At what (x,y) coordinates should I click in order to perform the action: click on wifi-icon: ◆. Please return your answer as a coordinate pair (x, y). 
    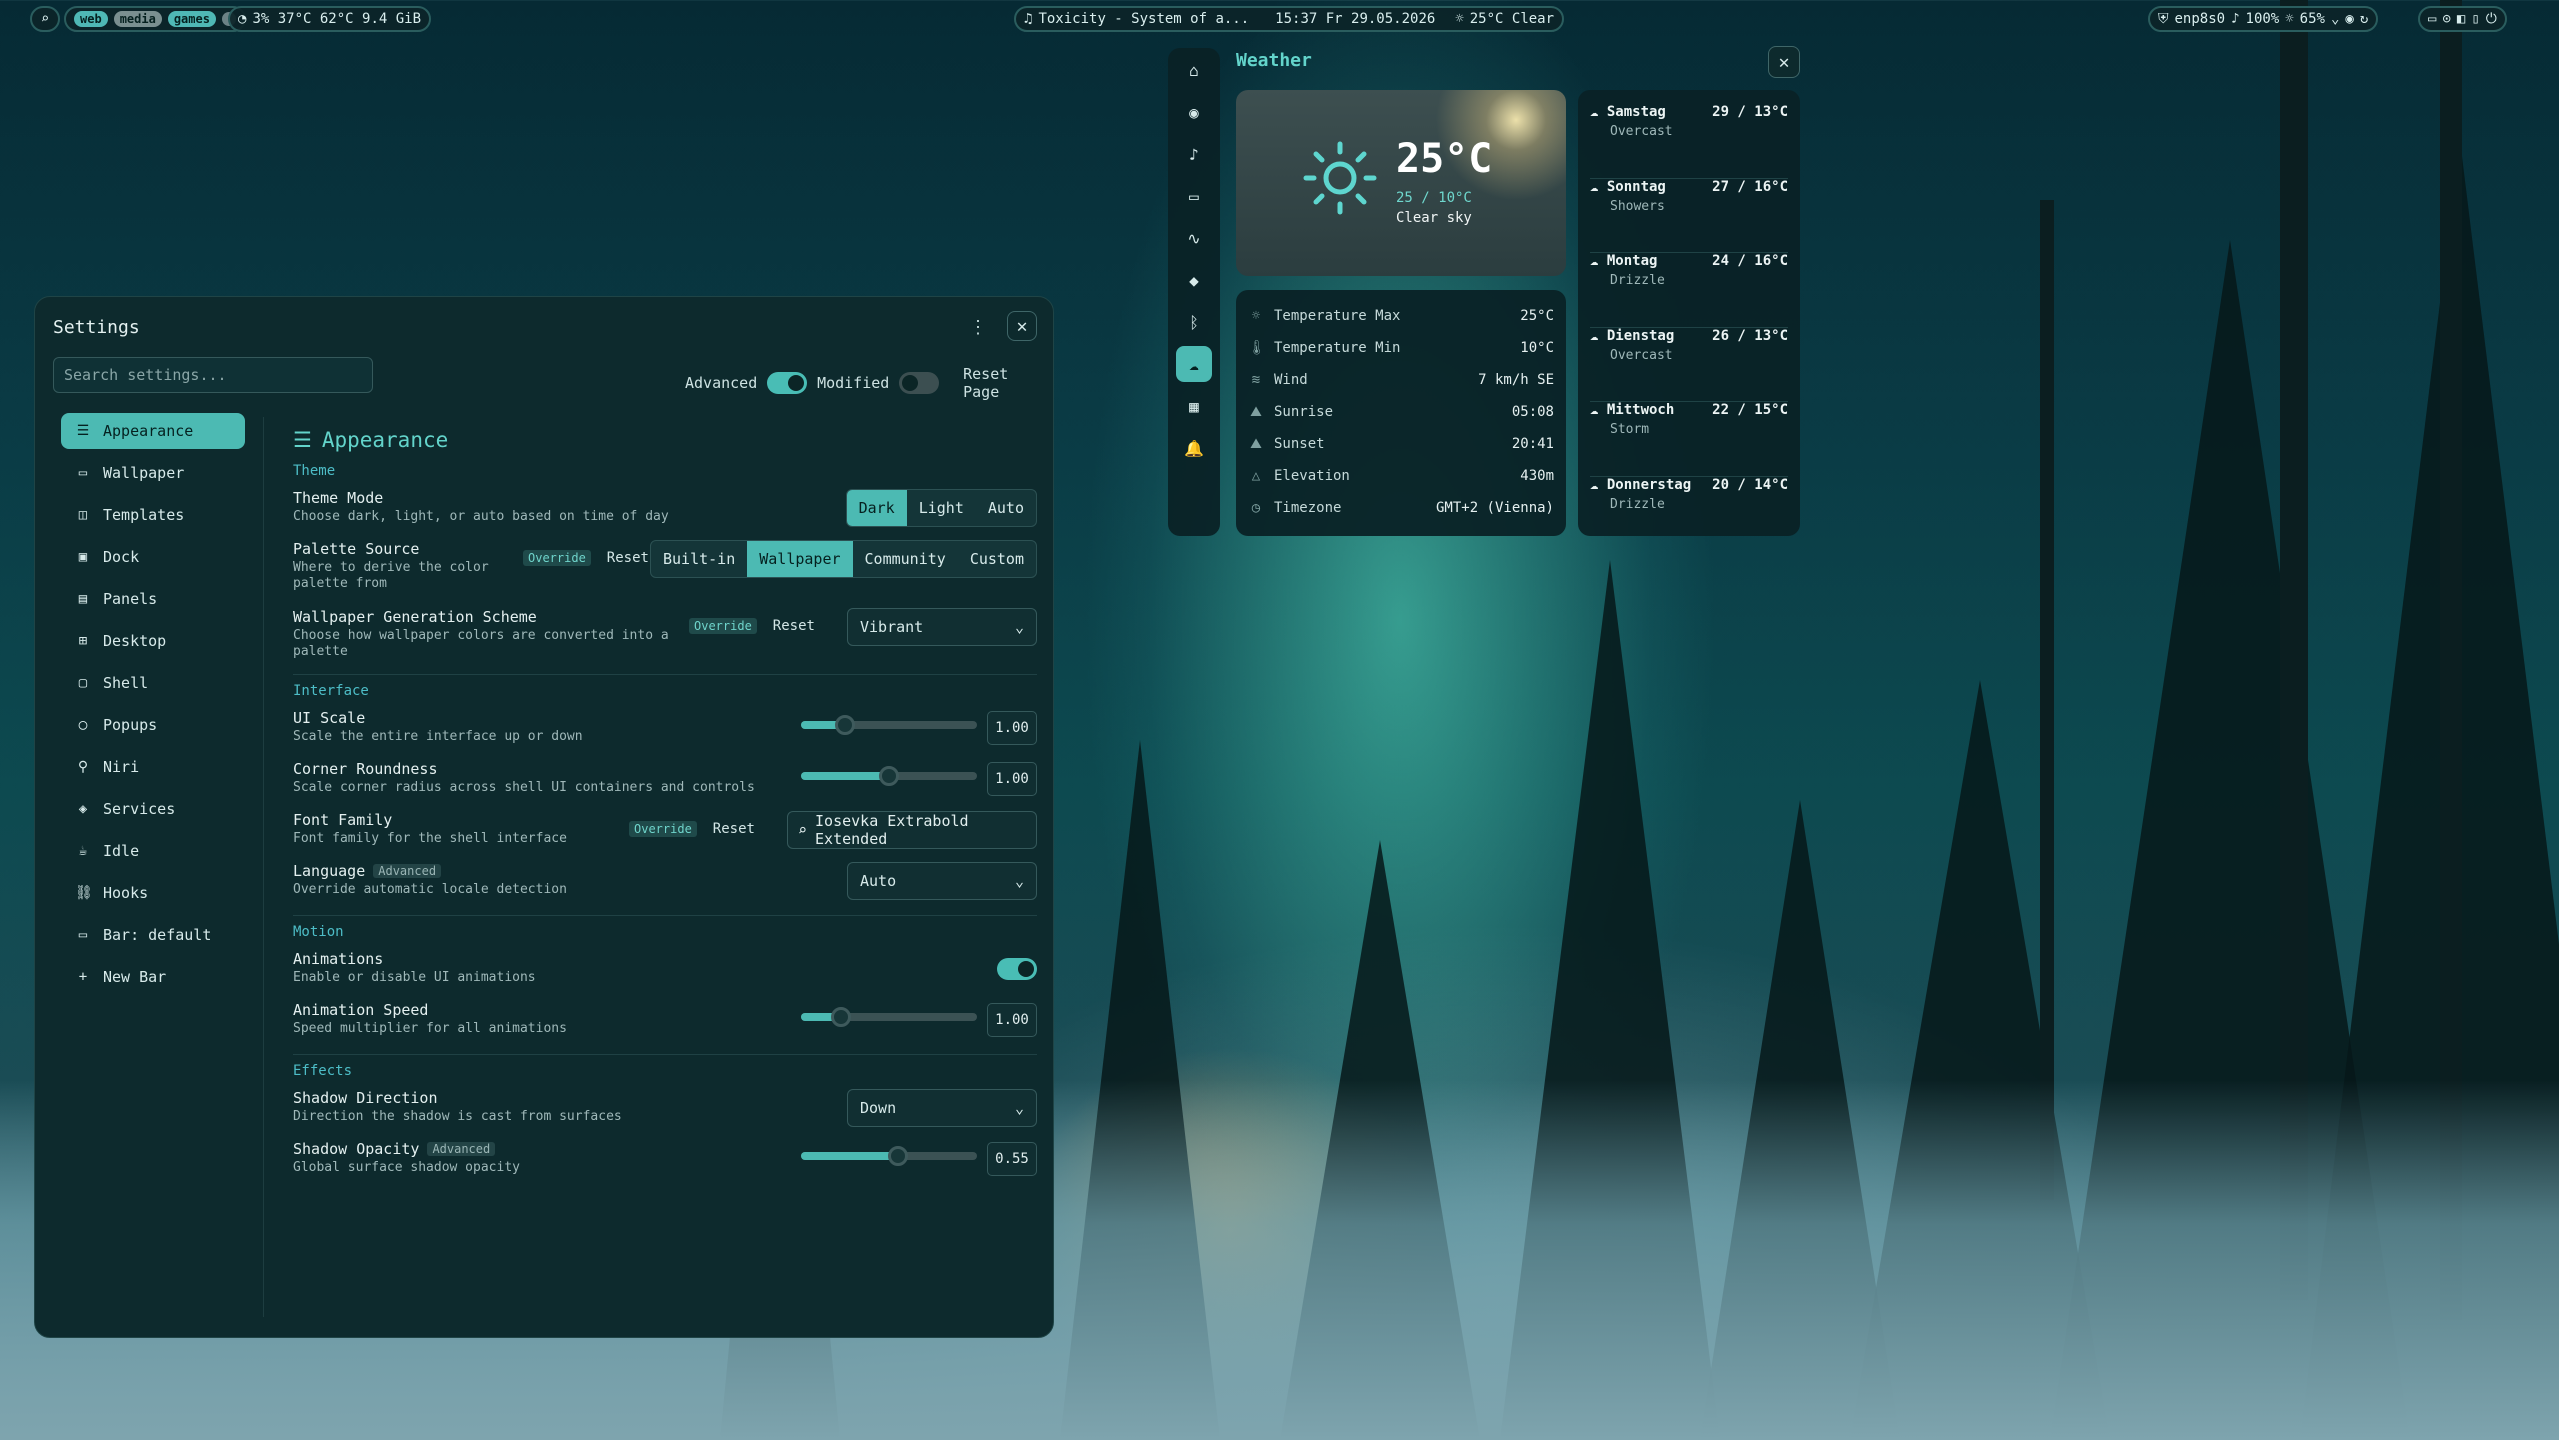
    Looking at the image, I should click on (1194, 280).